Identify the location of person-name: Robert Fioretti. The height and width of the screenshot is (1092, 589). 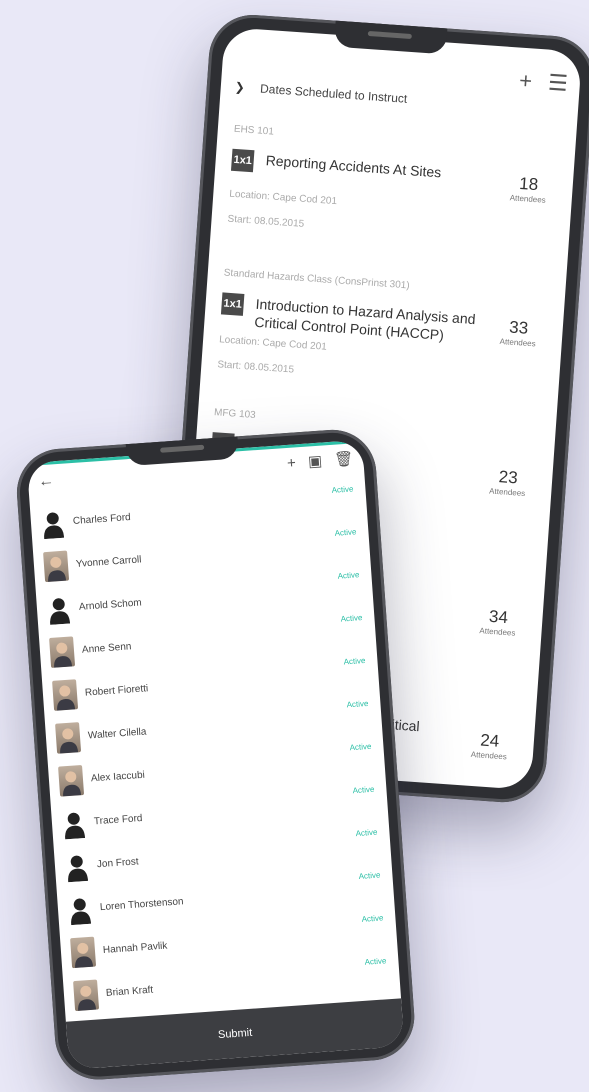
(116, 691).